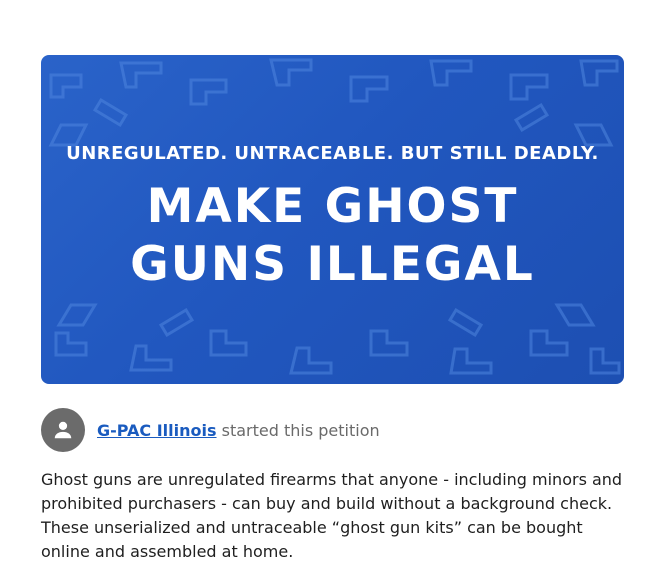  I want to click on banner-headline-line2: GUNS ILLEGAL, so click(332, 264).